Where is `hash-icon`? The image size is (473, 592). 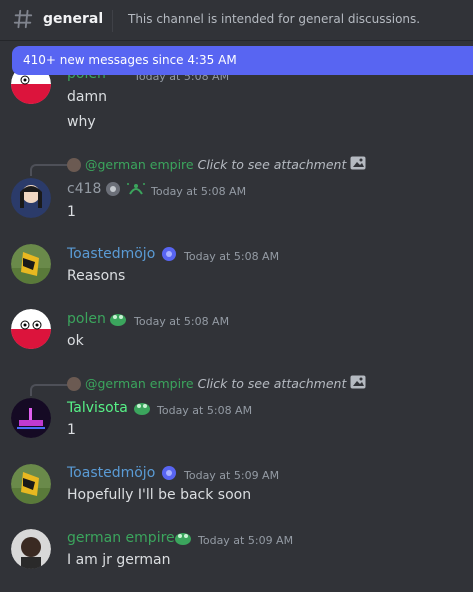 hash-icon is located at coordinates (23, 21).